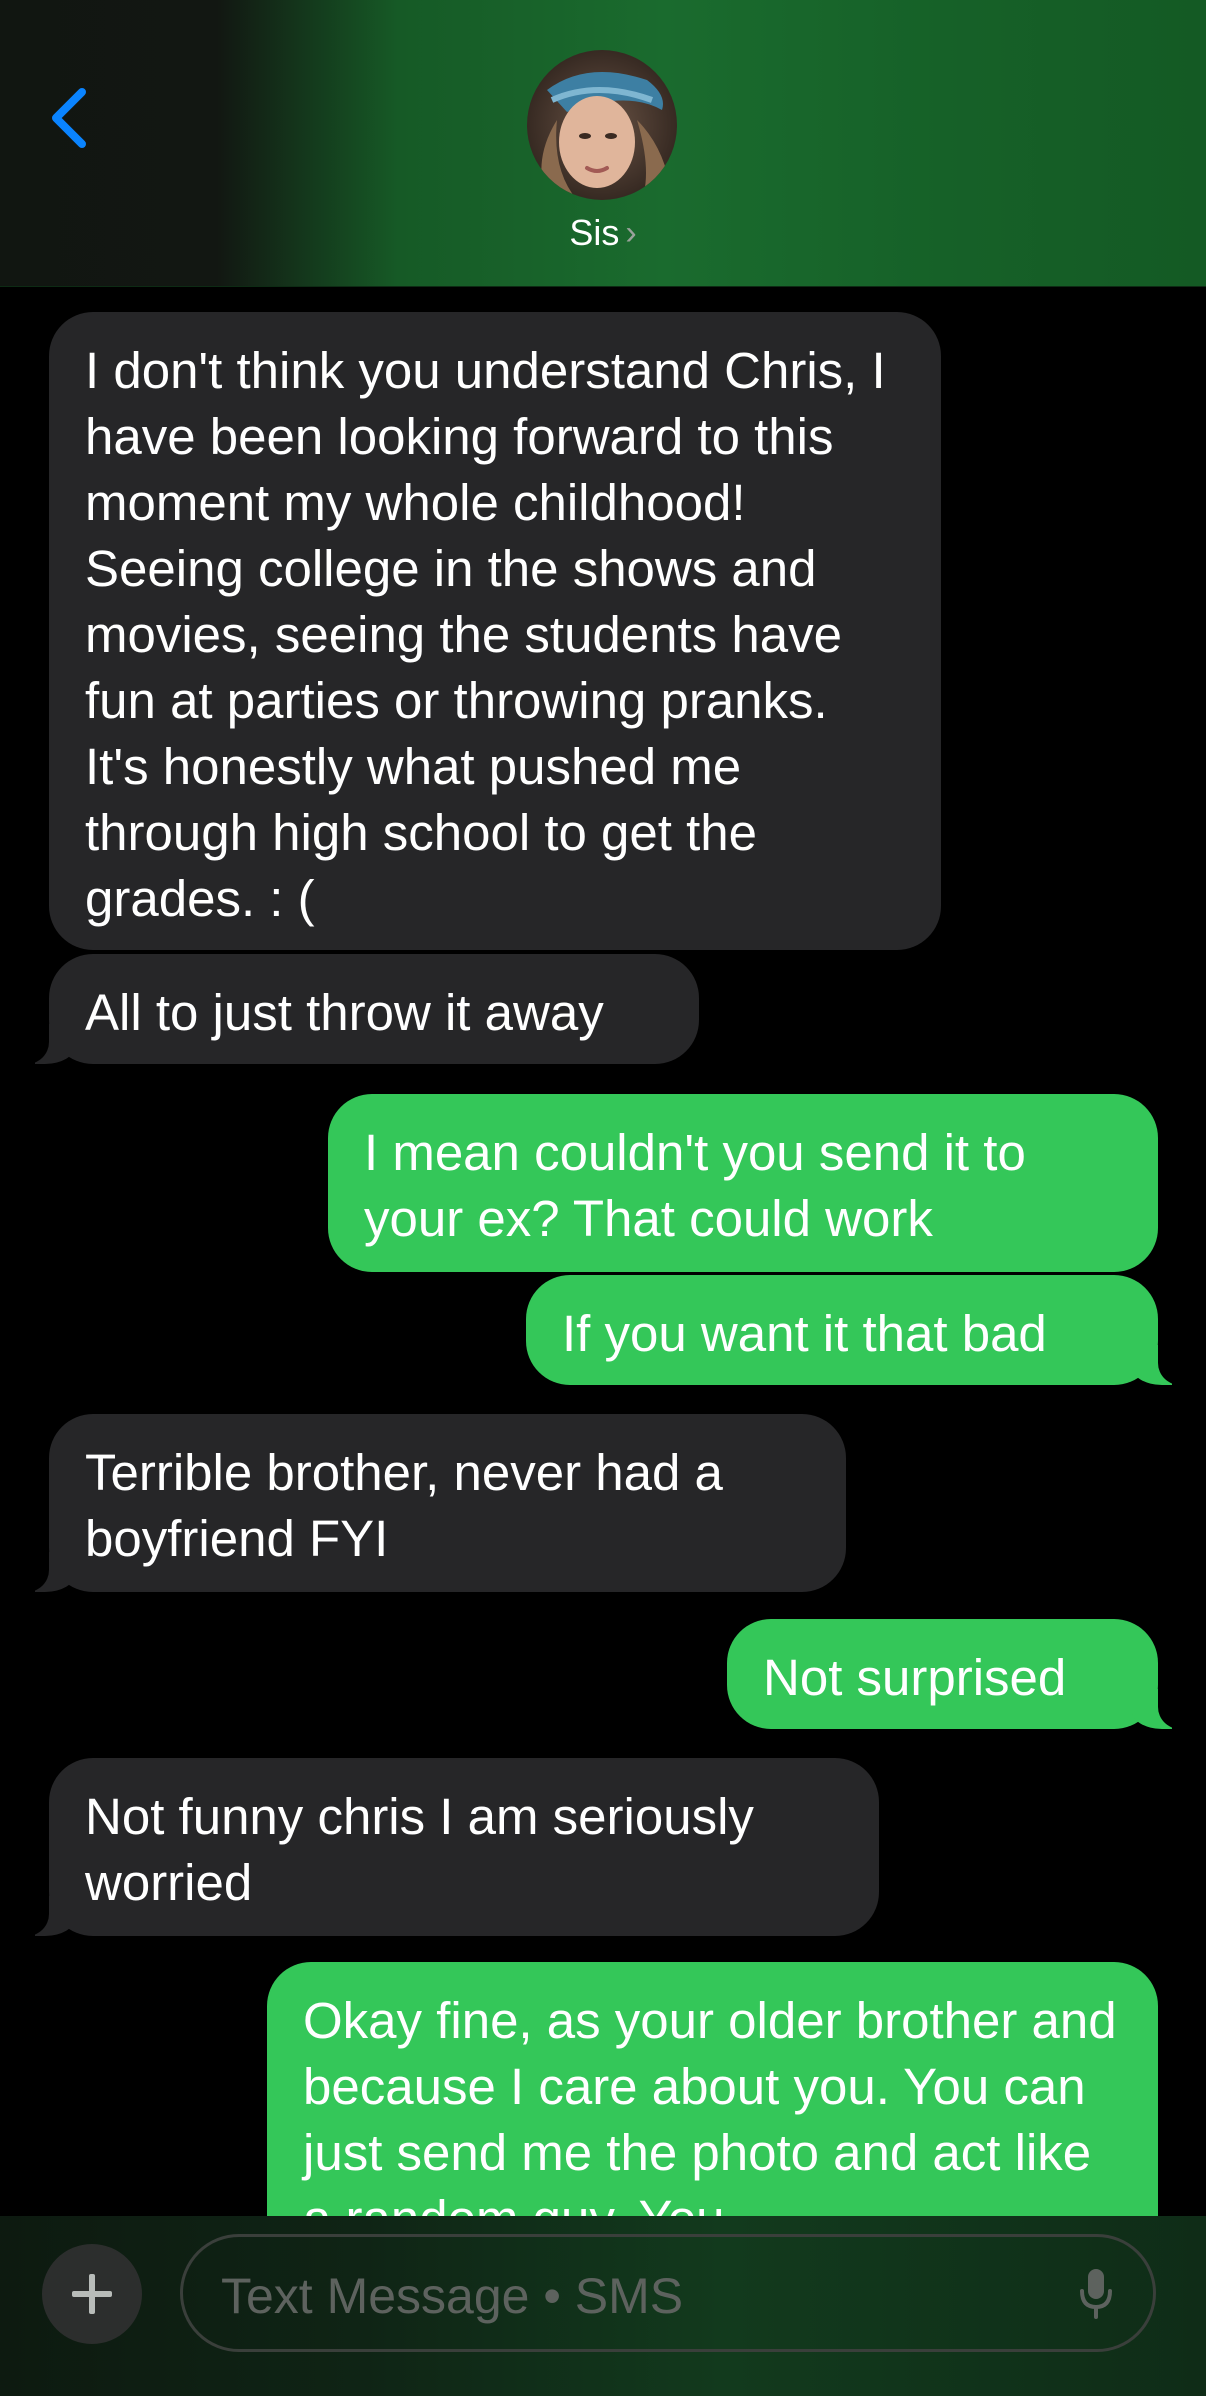 The height and width of the screenshot is (2396, 1206). What do you see at coordinates (631, 233) in the screenshot?
I see `chevron-right-icon: ›` at bounding box center [631, 233].